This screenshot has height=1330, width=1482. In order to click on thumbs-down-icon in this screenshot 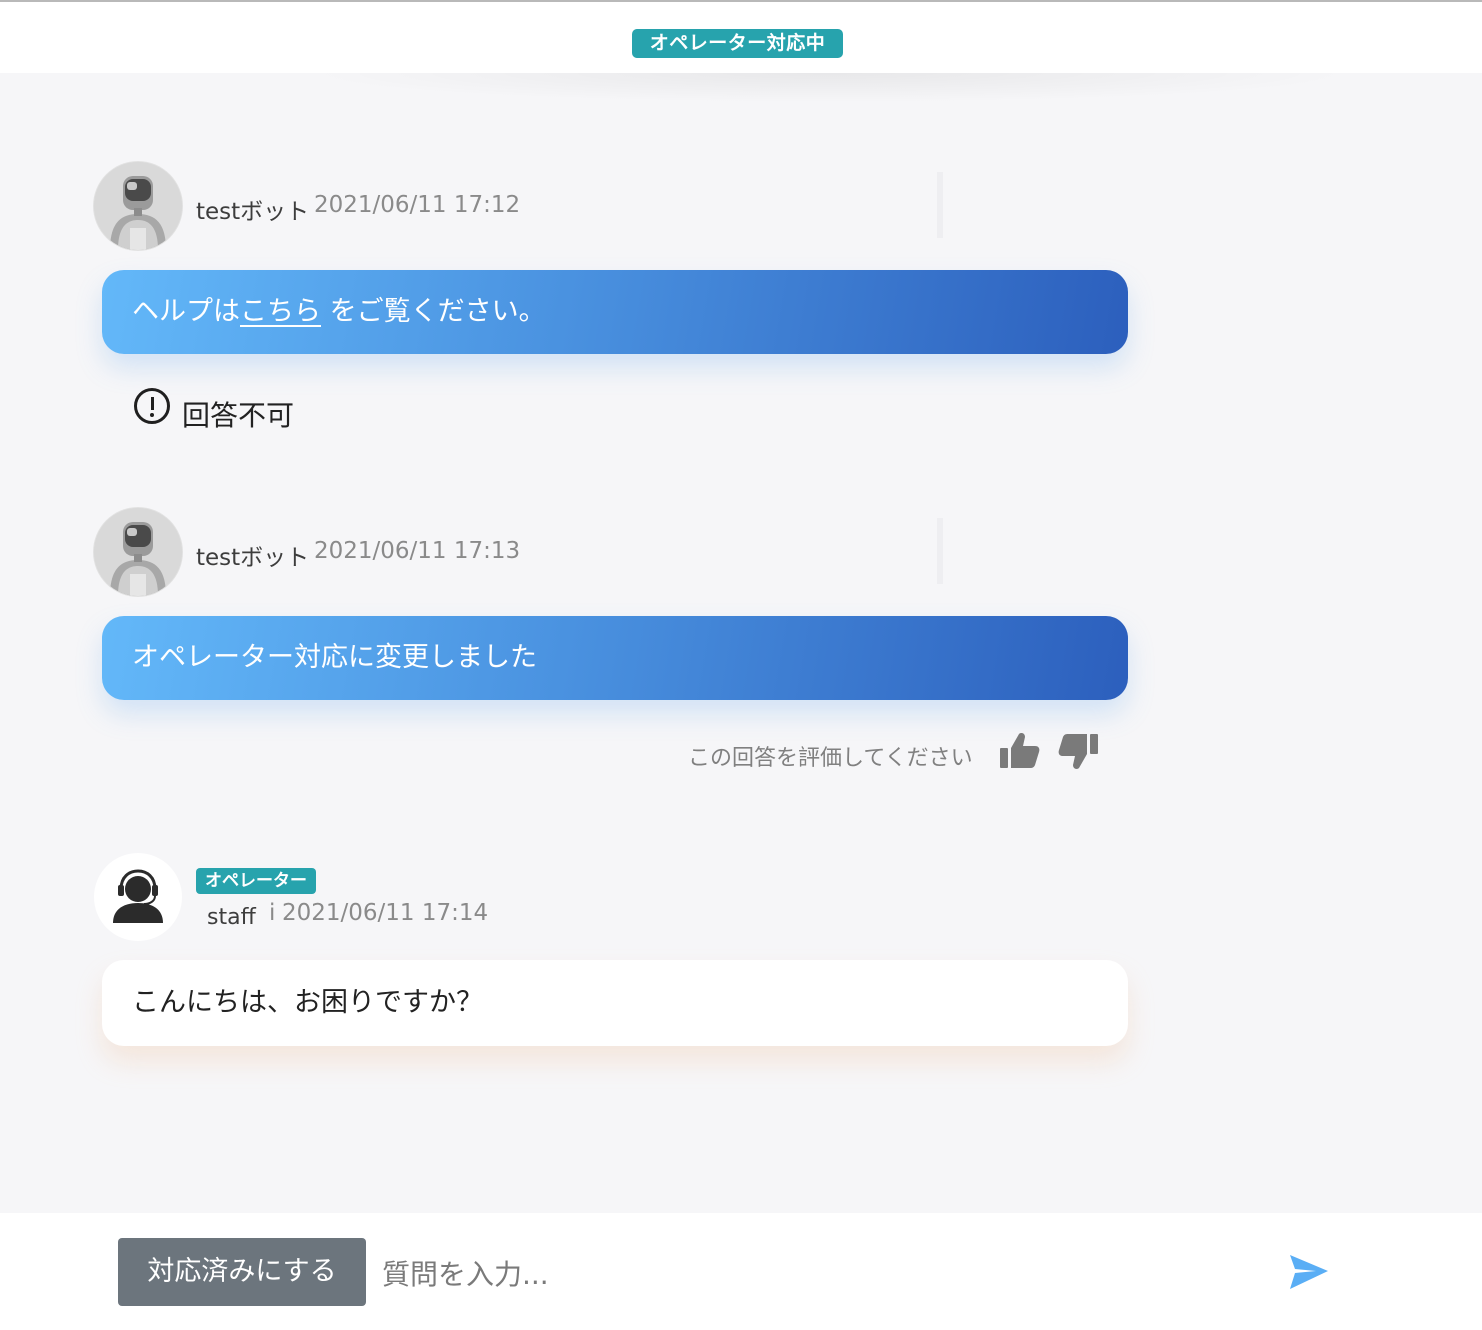, I will do `click(1078, 752)`.